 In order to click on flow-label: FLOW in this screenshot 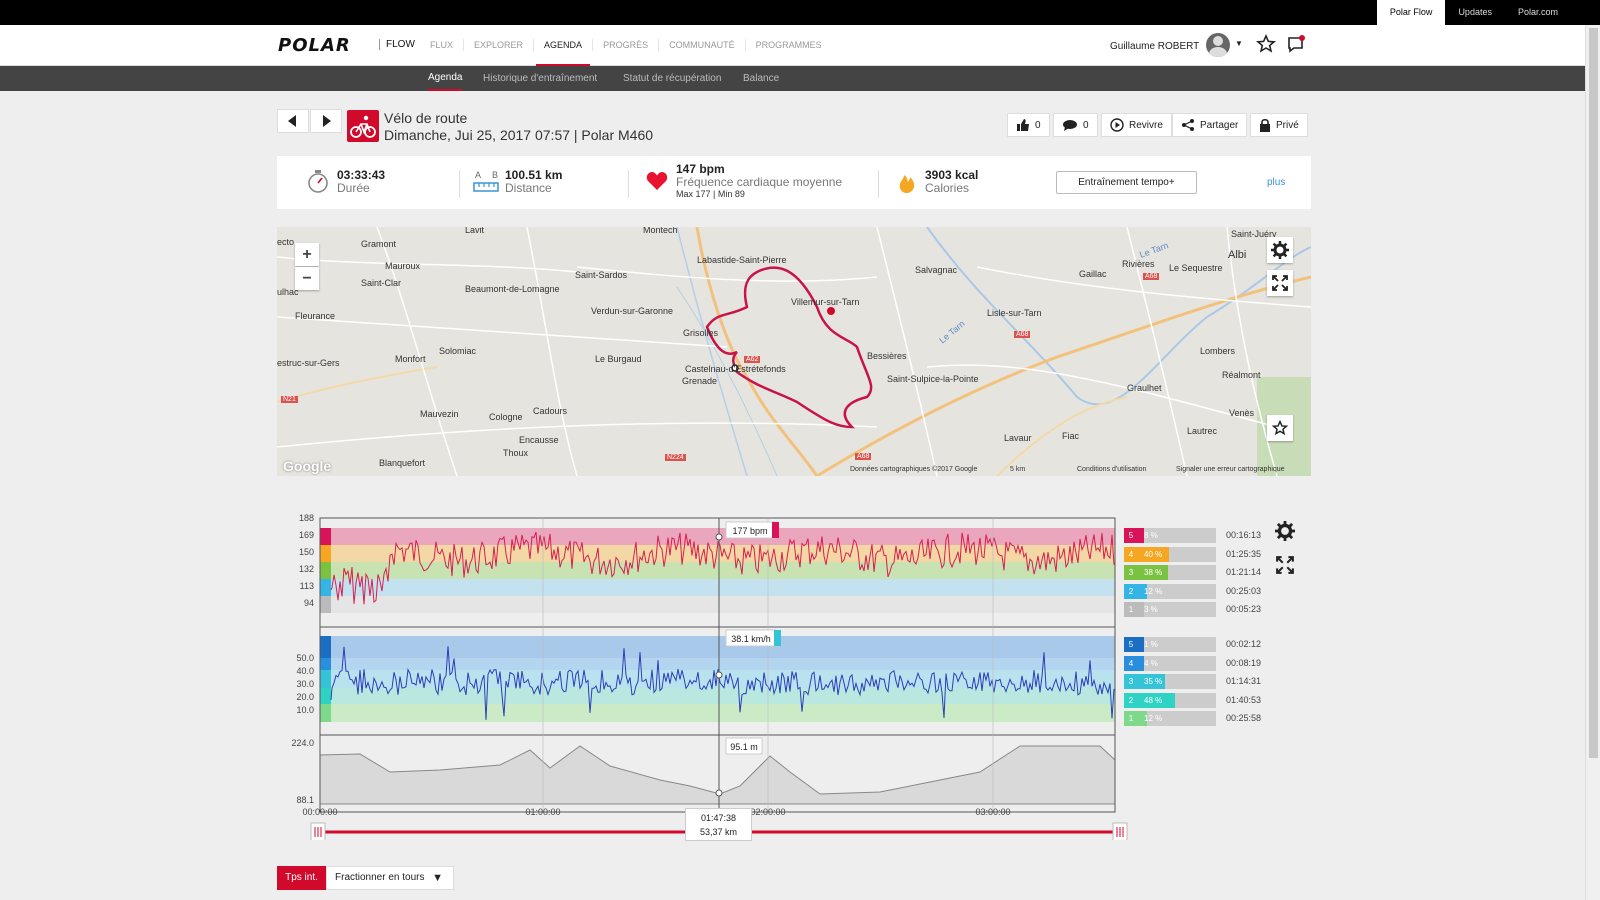, I will do `click(397, 44)`.